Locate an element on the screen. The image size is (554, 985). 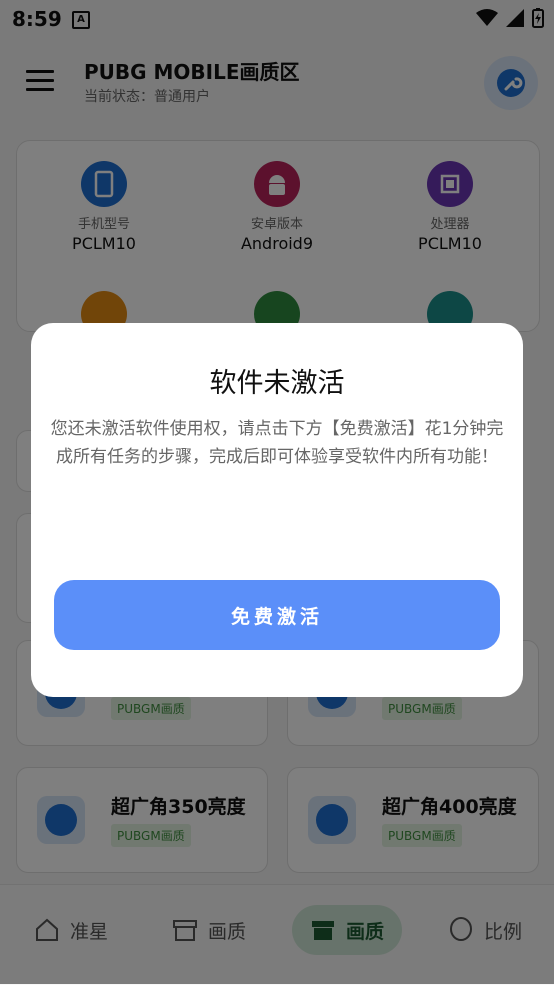
dialog-title: 软件未激活 is located at coordinates (277, 383).